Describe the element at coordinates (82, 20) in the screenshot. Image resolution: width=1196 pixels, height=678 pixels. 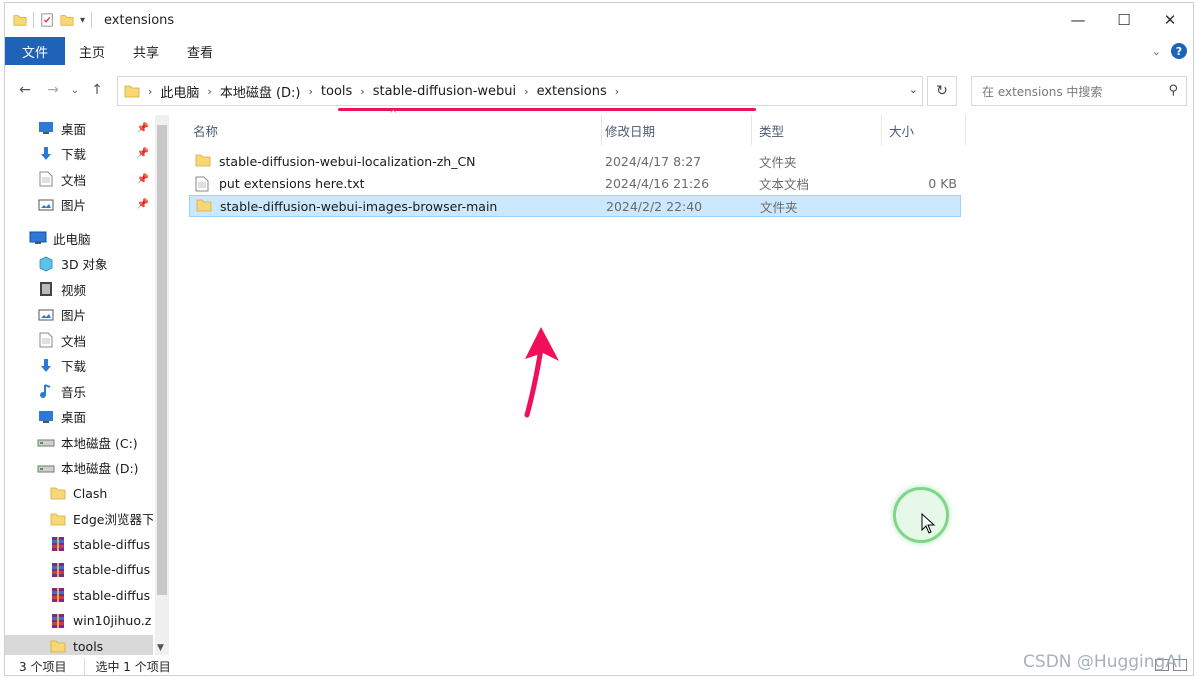
I see `customize-qa-dropdown-icon: ▾` at that location.